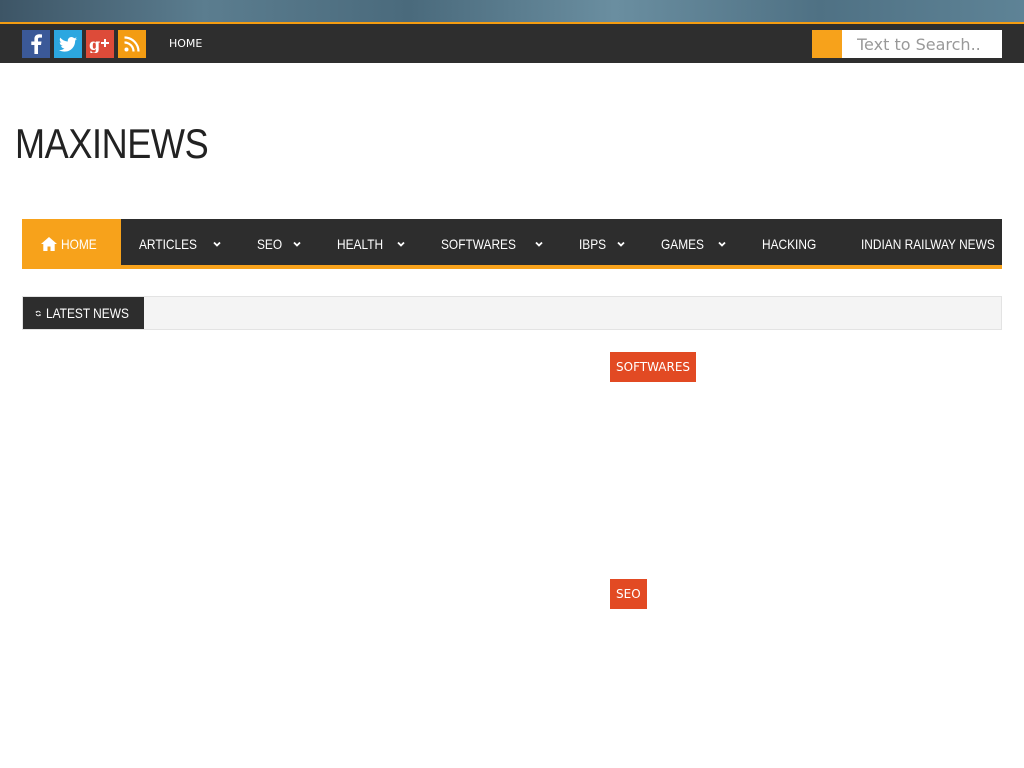  Describe the element at coordinates (185, 43) in the screenshot. I see `top-nav-home: HOME` at that location.